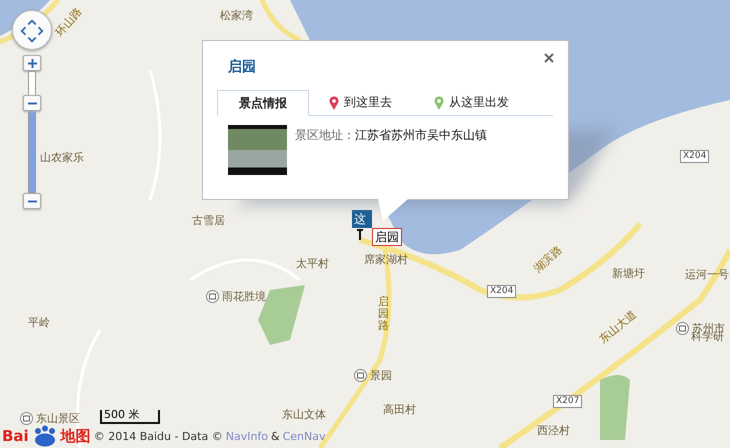 This screenshot has height=448, width=730. Describe the element at coordinates (122, 414) in the screenshot. I see `scale-text: 500 米` at that location.